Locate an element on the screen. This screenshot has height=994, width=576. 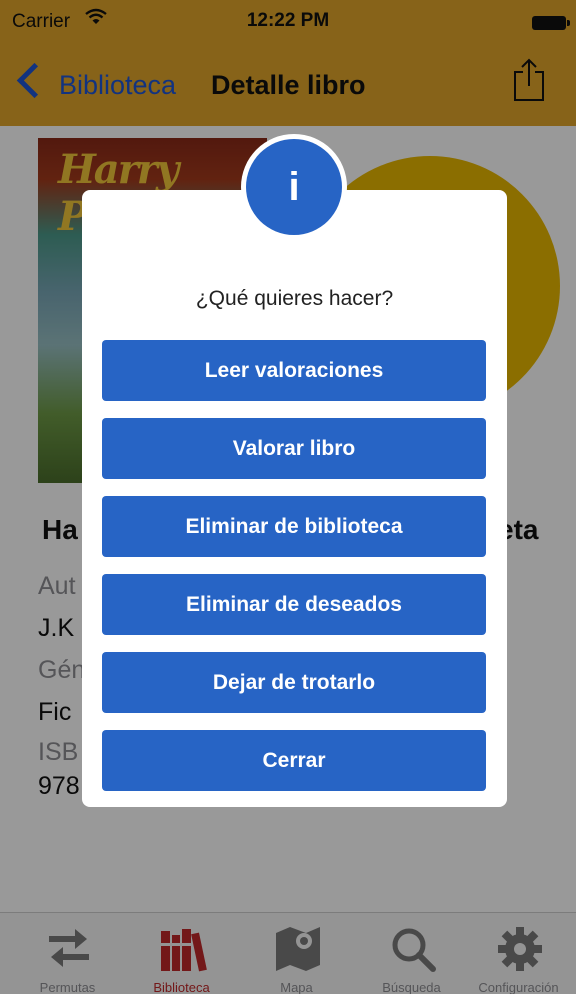
info-icon: i is located at coordinates (294, 187).